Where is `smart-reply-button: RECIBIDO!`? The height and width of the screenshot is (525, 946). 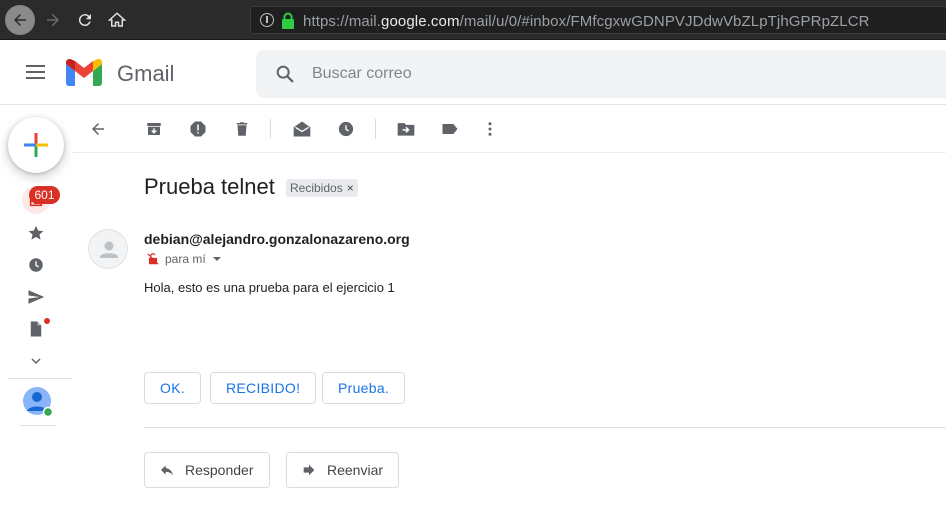 smart-reply-button: RECIBIDO! is located at coordinates (263, 388).